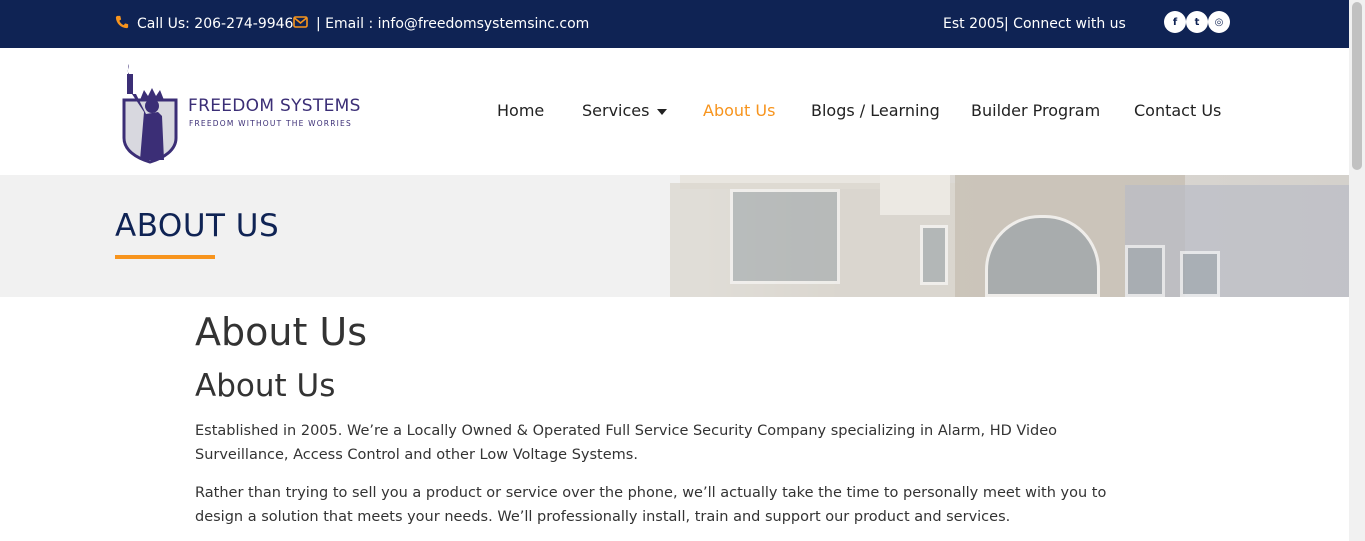 Image resolution: width=1365 pixels, height=541 pixels. Describe the element at coordinates (1357, 86) in the screenshot. I see `scrollbar-thumb` at that location.